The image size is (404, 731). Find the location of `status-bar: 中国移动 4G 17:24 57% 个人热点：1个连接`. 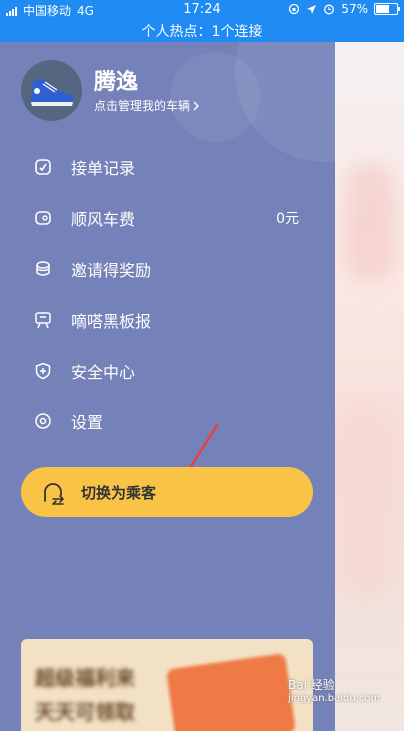

status-bar: 中国移动 4G 17:24 57% 个人热点：1个连接 is located at coordinates (202, 21).